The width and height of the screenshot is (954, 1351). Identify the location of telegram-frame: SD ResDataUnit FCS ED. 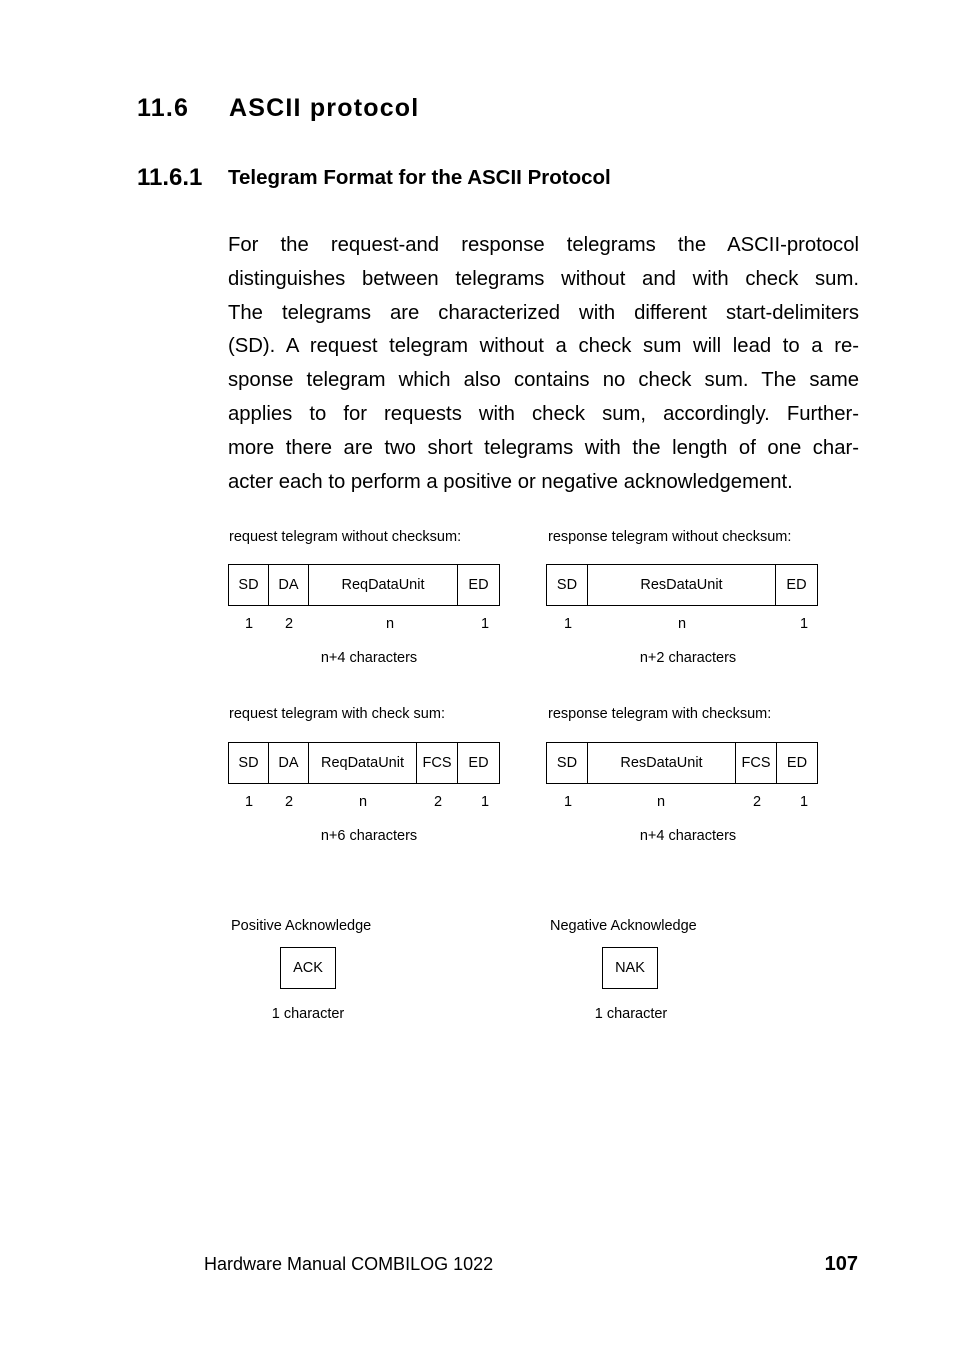
(682, 763).